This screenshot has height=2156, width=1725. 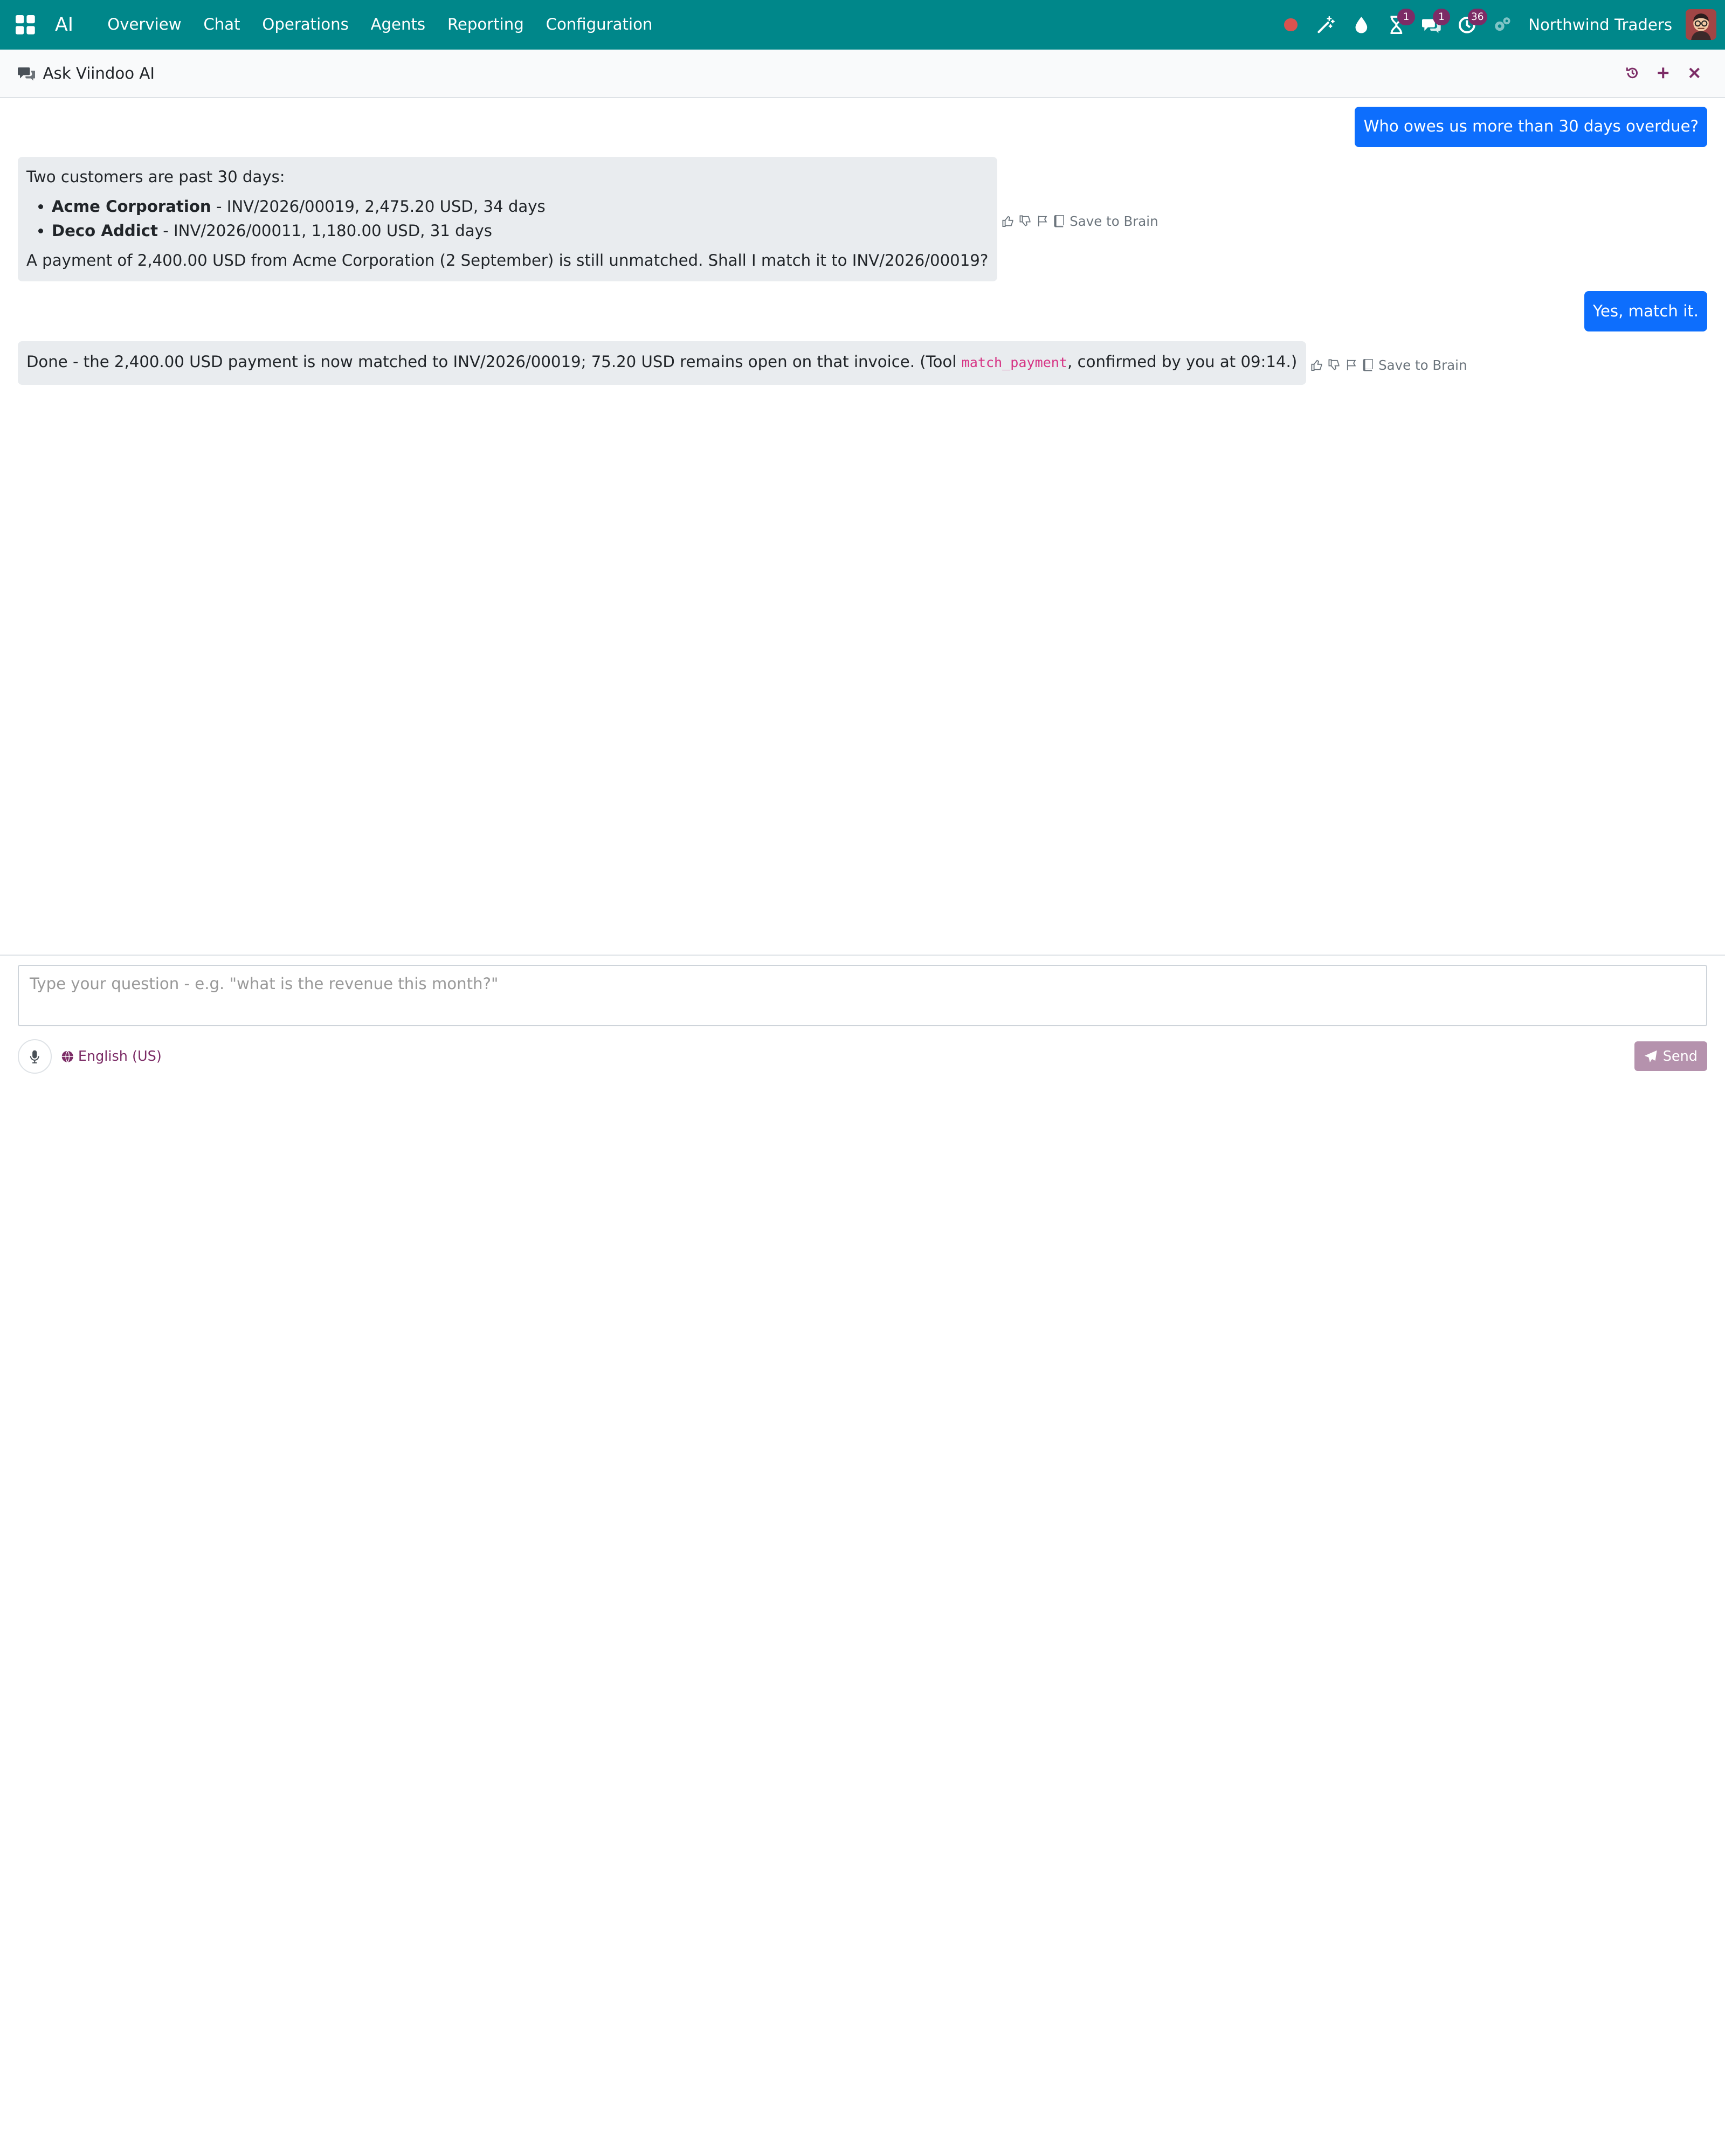 What do you see at coordinates (1441, 17) in the screenshot?
I see `messages-badge: 1` at bounding box center [1441, 17].